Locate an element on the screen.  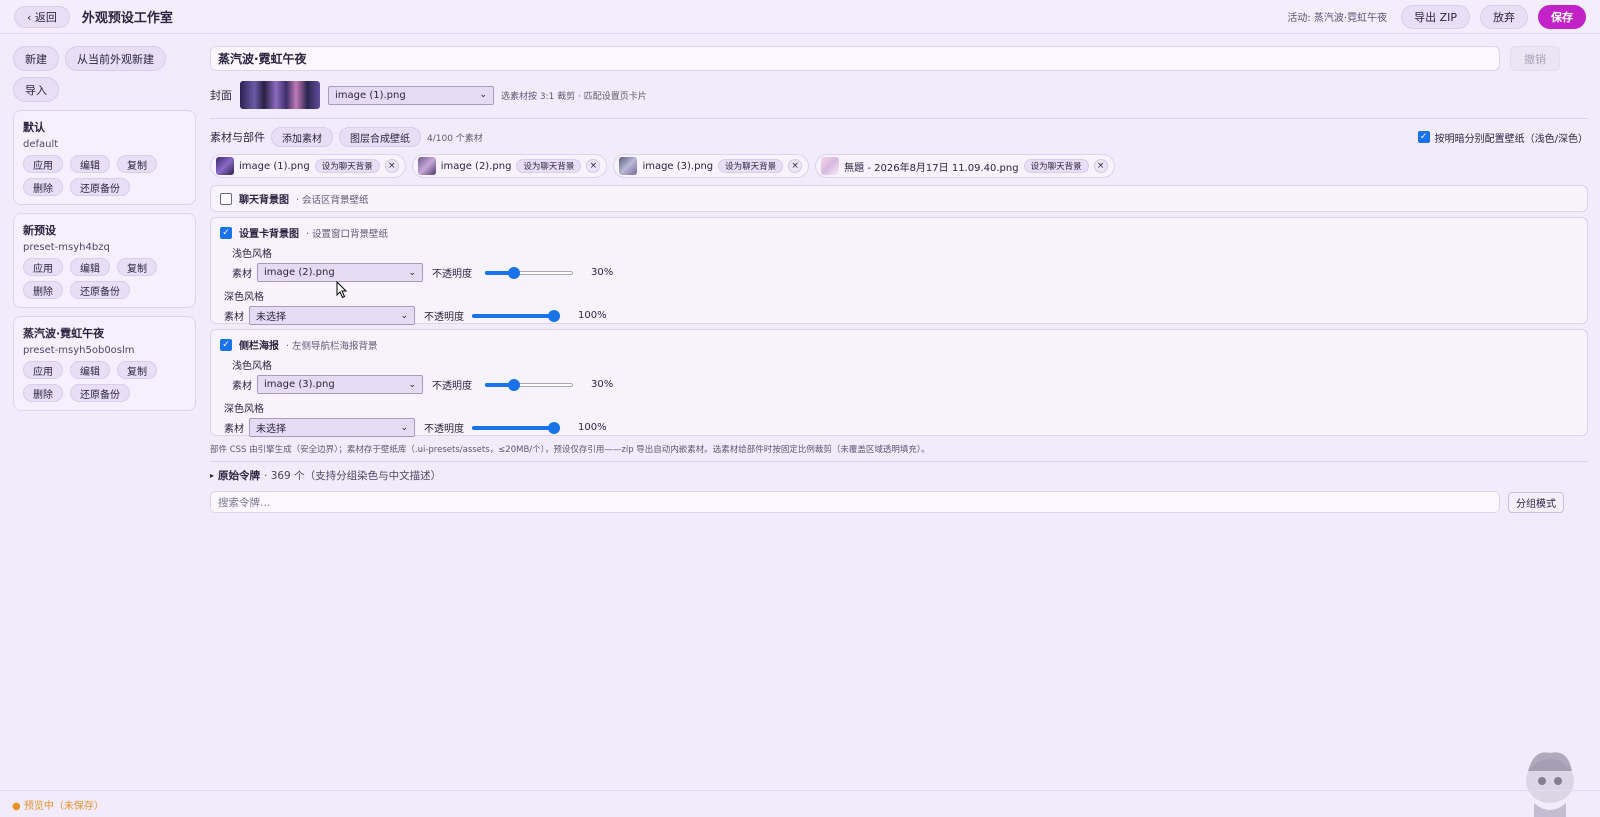
status-bar: ● 预览中（未保存） is located at coordinates (800, 803).